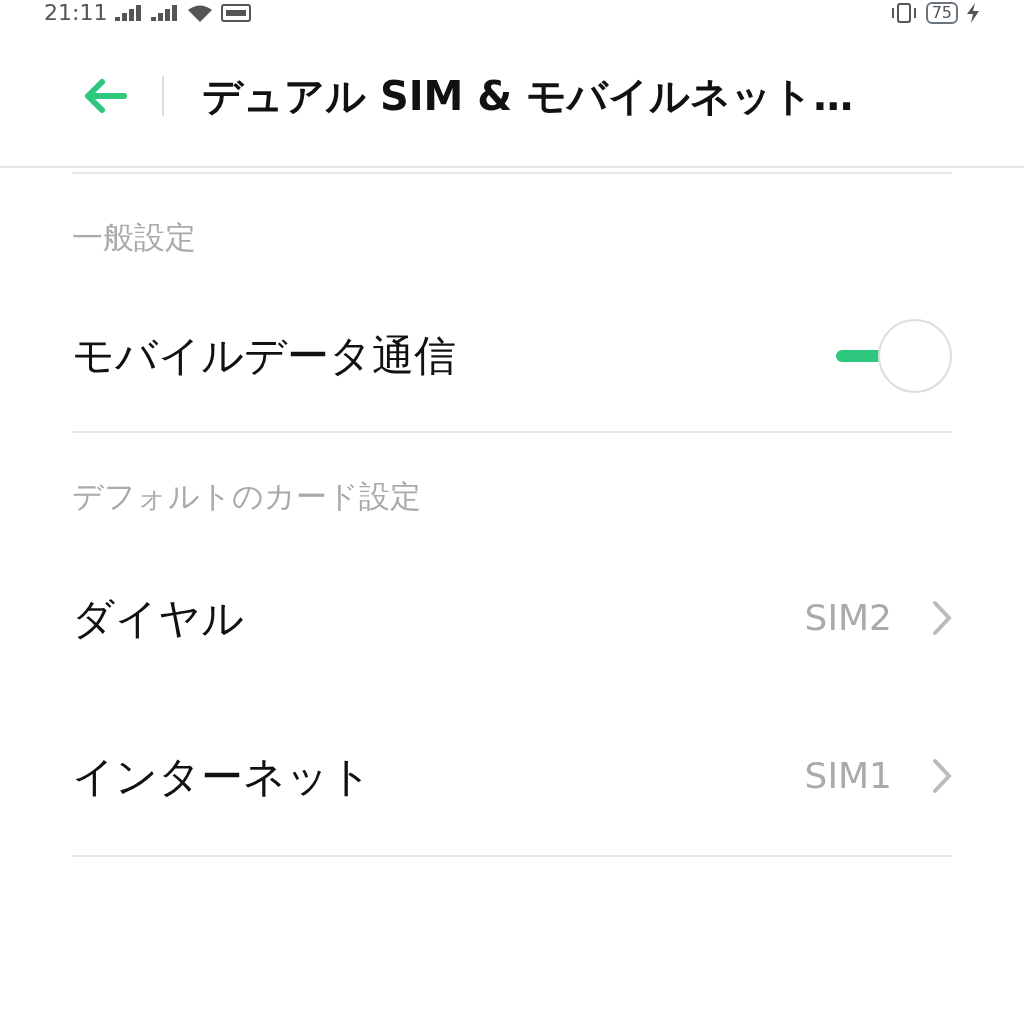 The width and height of the screenshot is (1024, 1024). I want to click on setting-label: インターネット, so click(222, 776).